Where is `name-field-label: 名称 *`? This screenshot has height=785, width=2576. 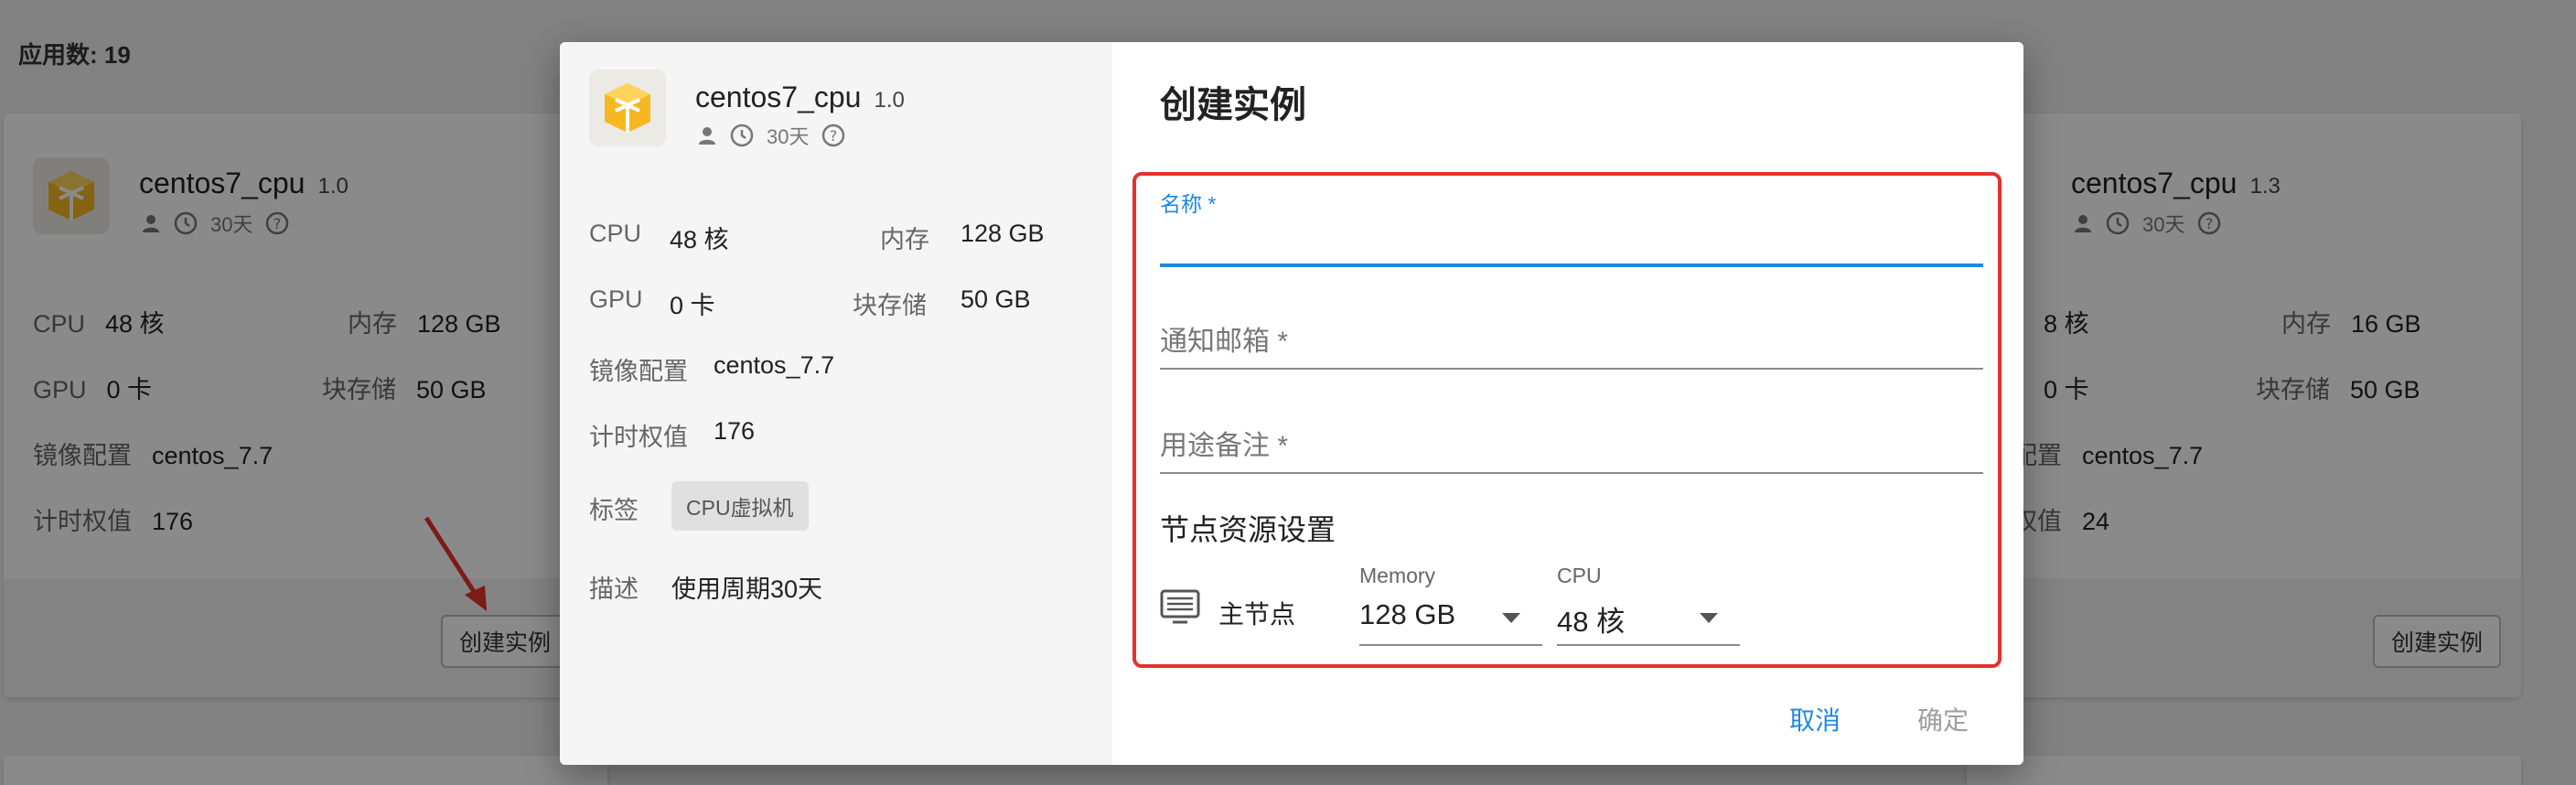
name-field-label: 名称 * is located at coordinates (1188, 204).